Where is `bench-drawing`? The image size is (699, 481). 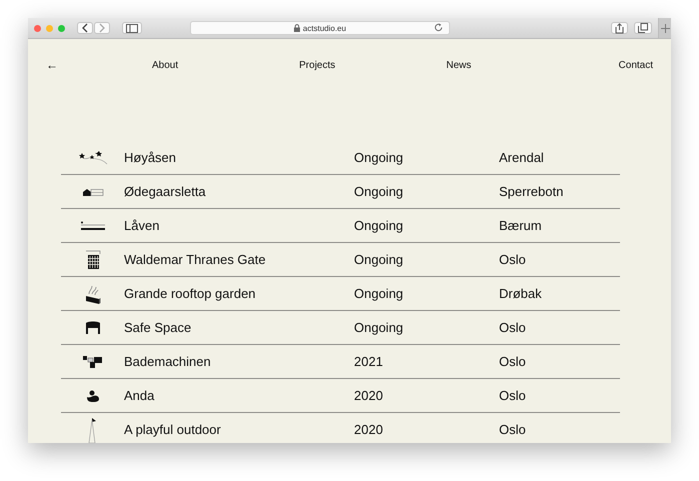
bench-drawing is located at coordinates (93, 225).